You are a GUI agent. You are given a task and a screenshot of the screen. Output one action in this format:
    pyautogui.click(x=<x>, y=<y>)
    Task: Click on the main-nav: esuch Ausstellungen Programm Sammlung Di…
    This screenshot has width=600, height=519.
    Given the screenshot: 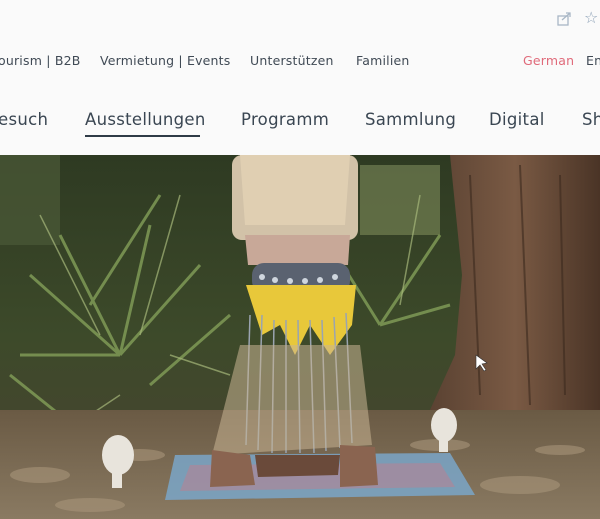 What is the action you would take?
    pyautogui.click(x=300, y=124)
    